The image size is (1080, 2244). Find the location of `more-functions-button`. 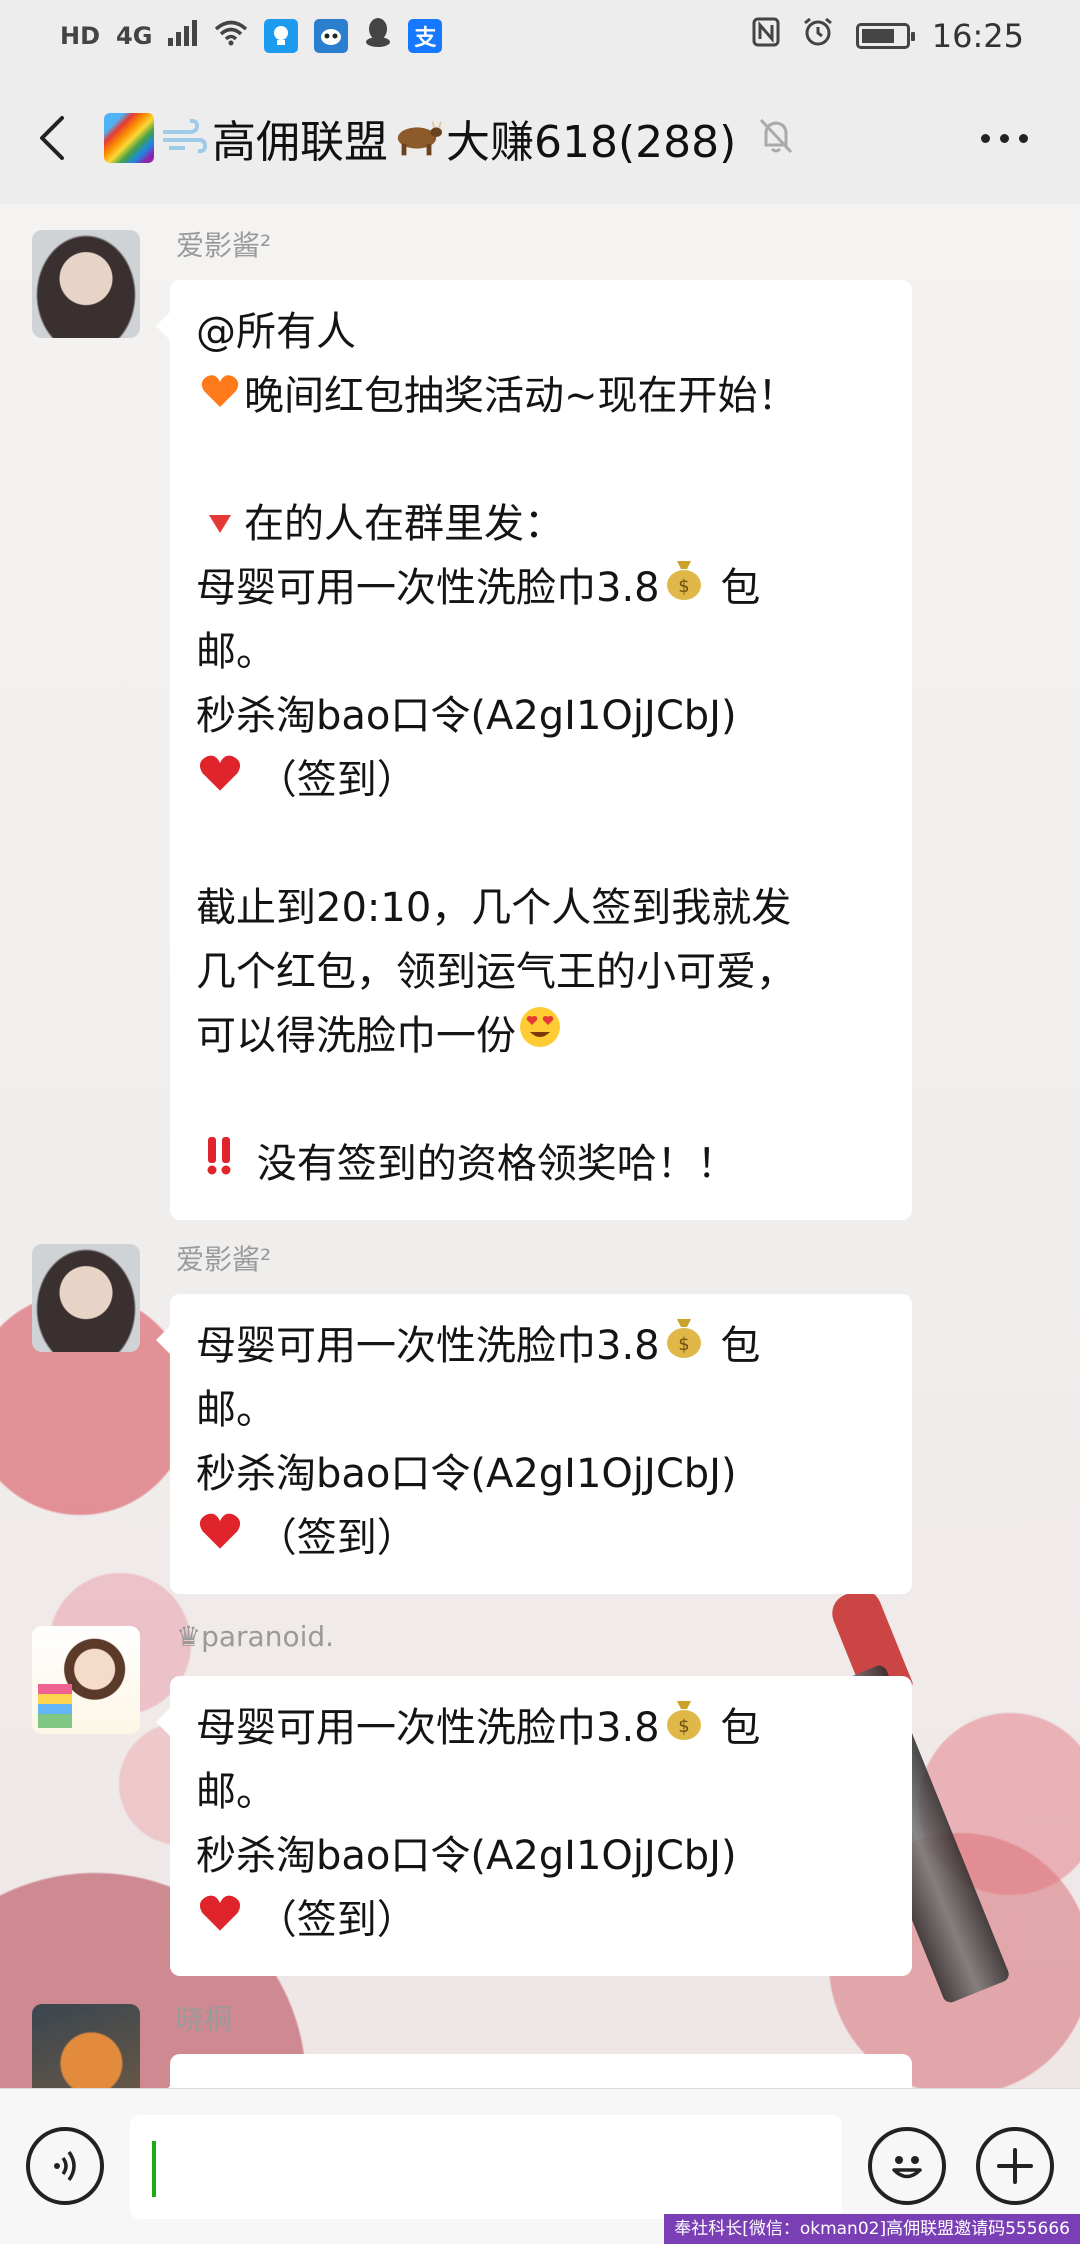

more-functions-button is located at coordinates (1015, 2166).